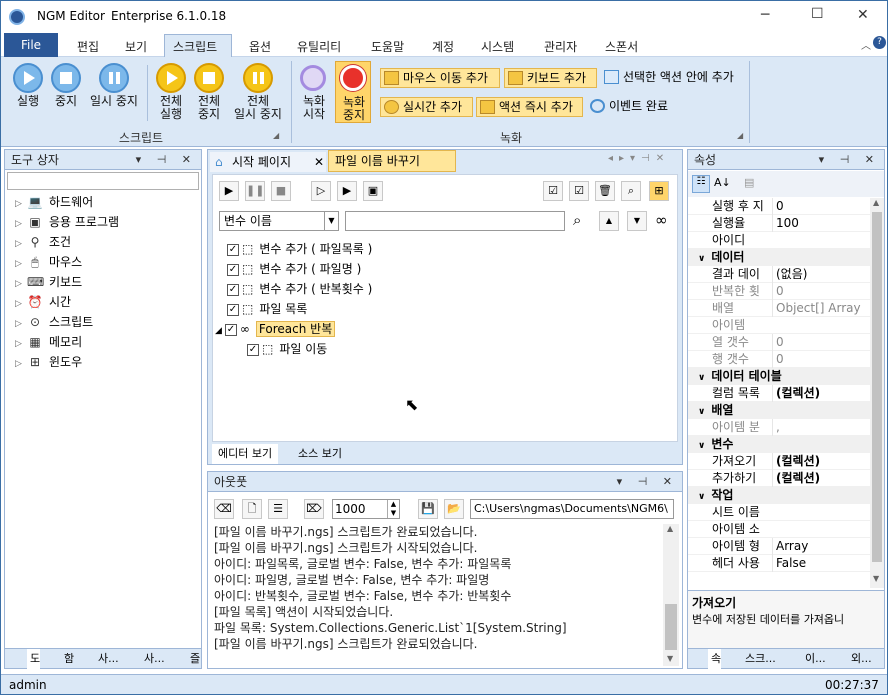 The height and width of the screenshot is (695, 888). Describe the element at coordinates (820, 223) in the screenshot. I see `property-value: 100` at that location.